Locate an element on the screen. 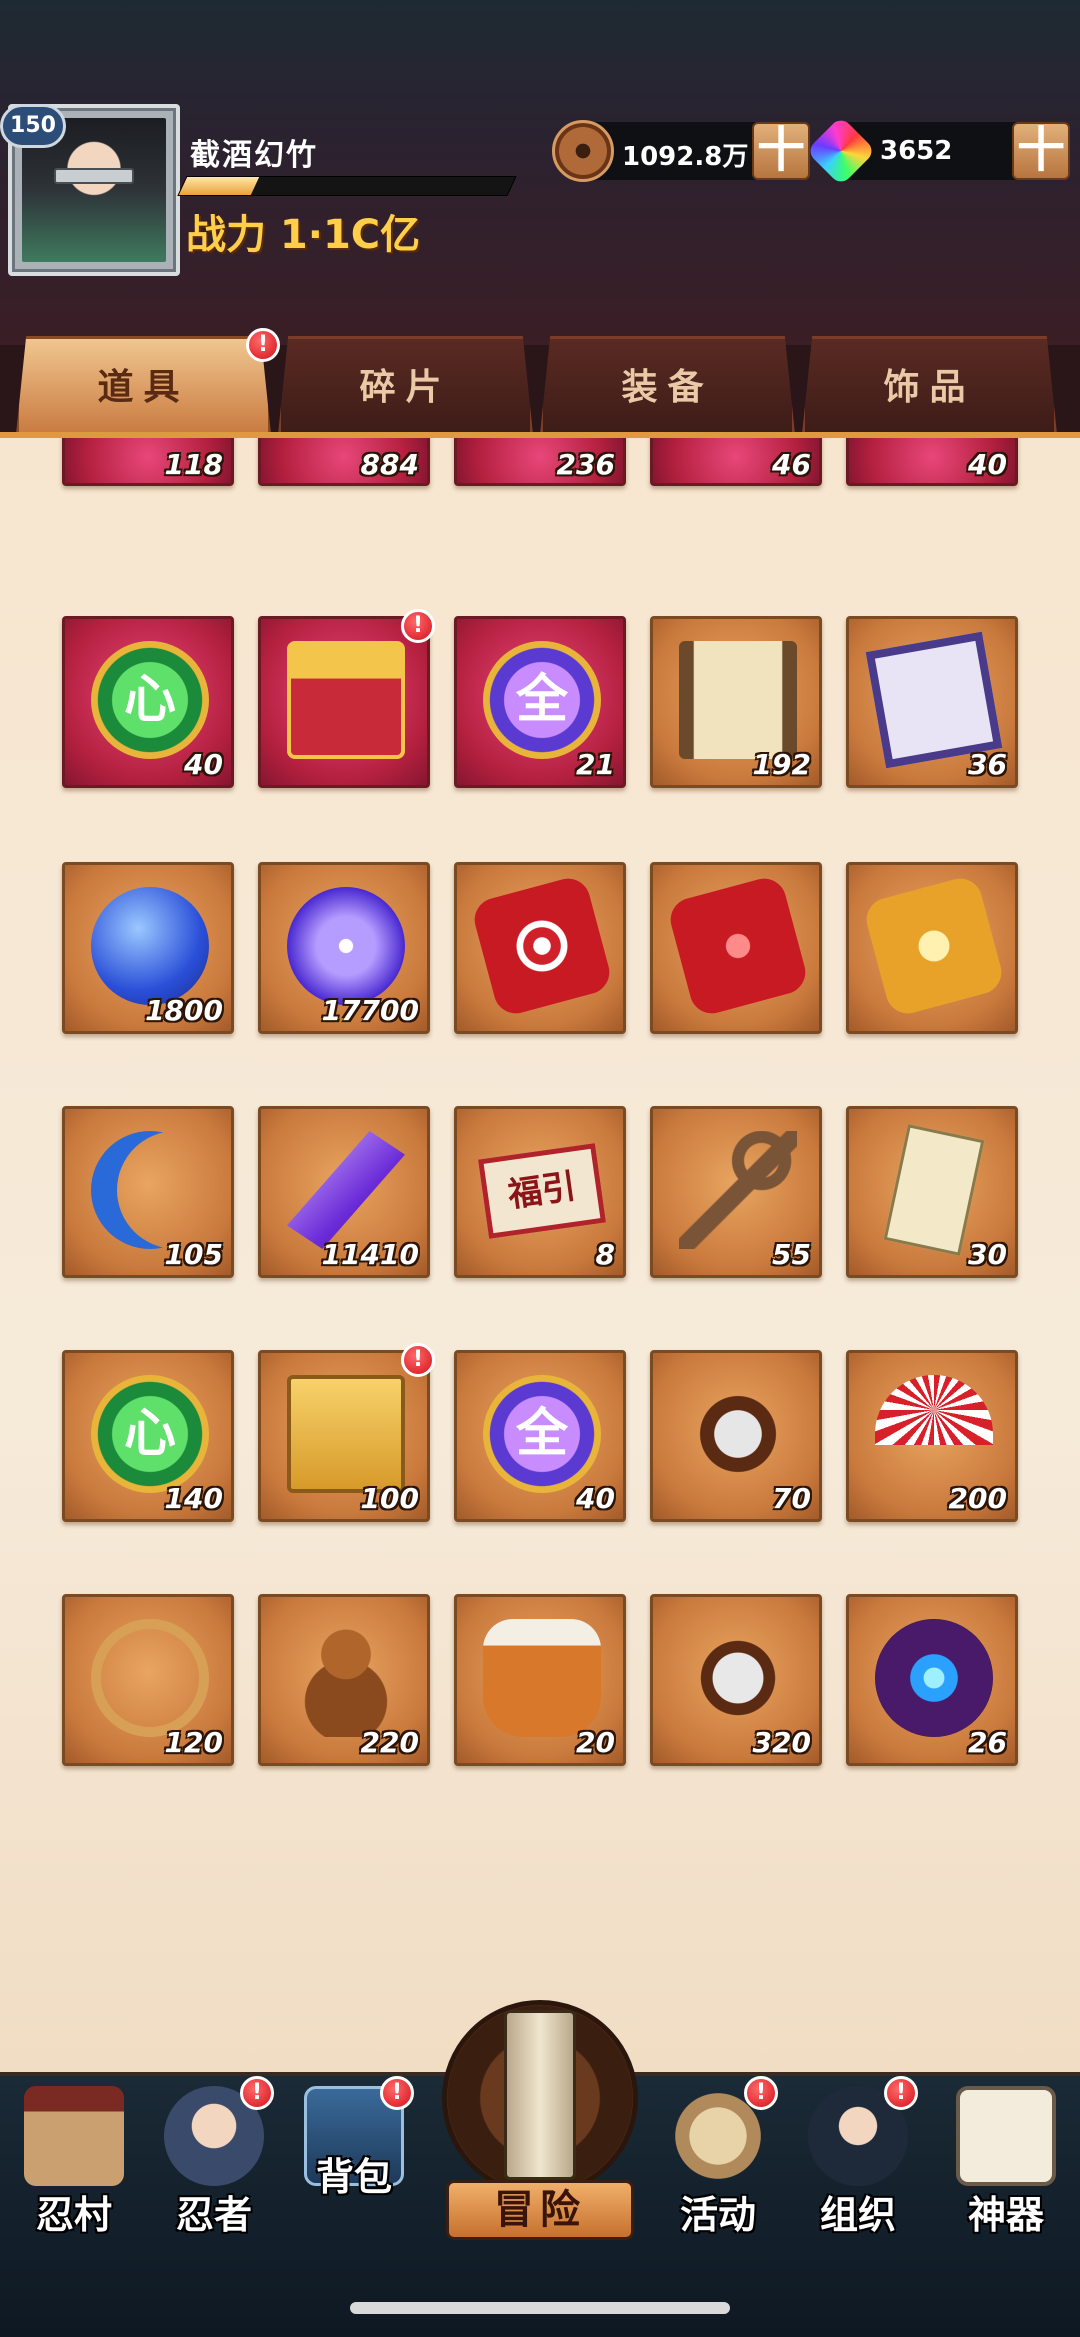 The image size is (1080, 2337). crystal-currency: 3652 十 is located at coordinates (937, 151).